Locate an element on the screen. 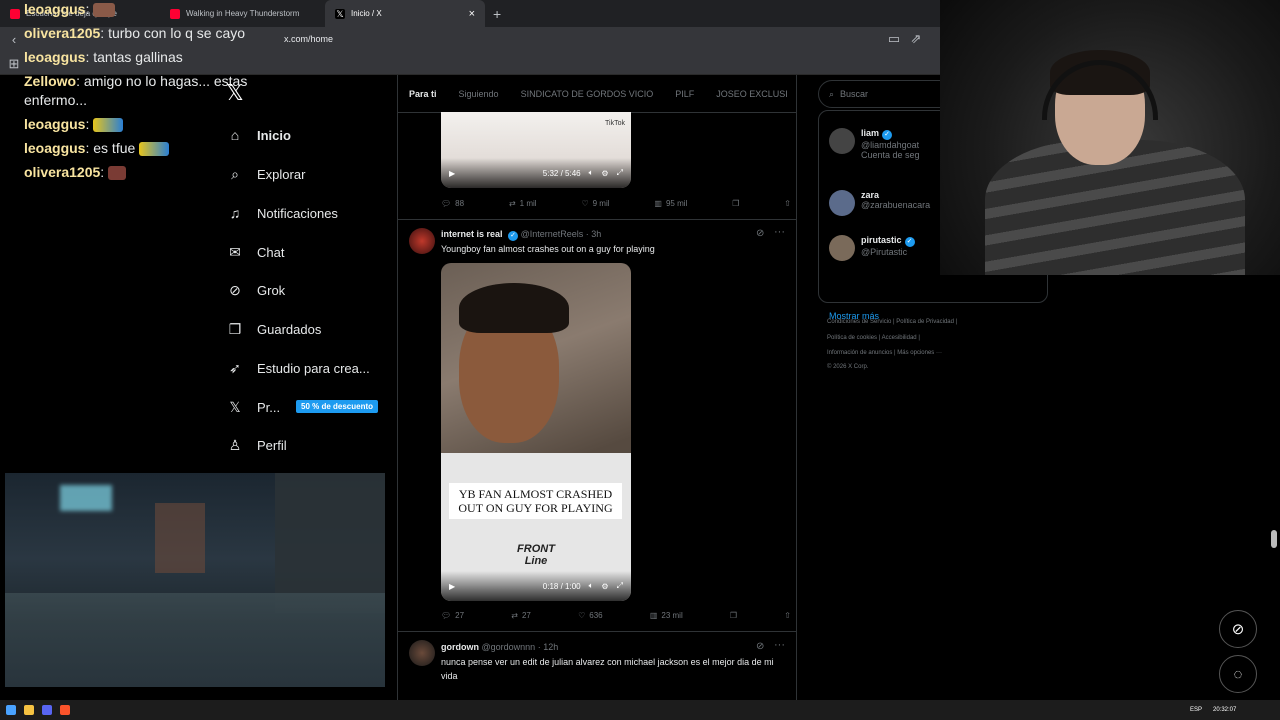  footer-link: Condiciones de Servicio is located at coordinates (859, 322).